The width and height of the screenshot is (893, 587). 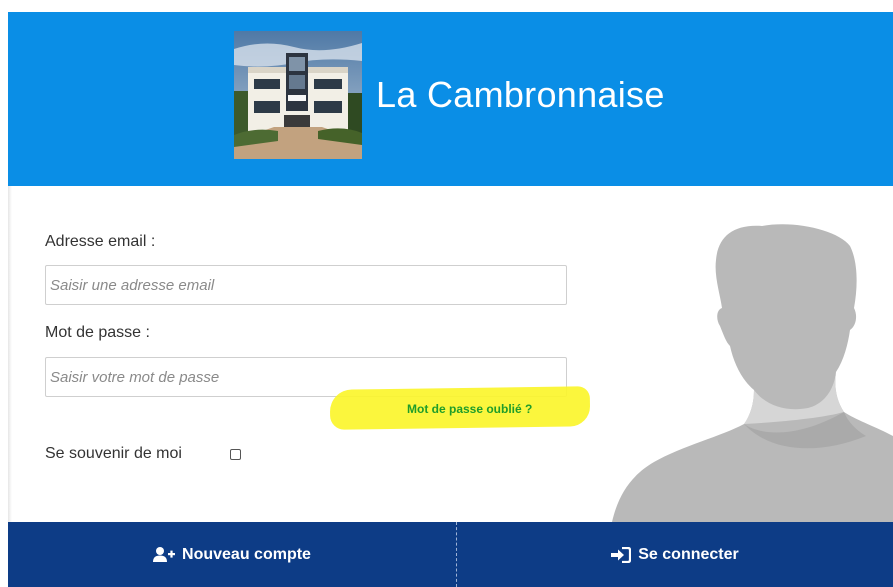 What do you see at coordinates (246, 554) in the screenshot?
I see `new-account-label: Nouveau compte` at bounding box center [246, 554].